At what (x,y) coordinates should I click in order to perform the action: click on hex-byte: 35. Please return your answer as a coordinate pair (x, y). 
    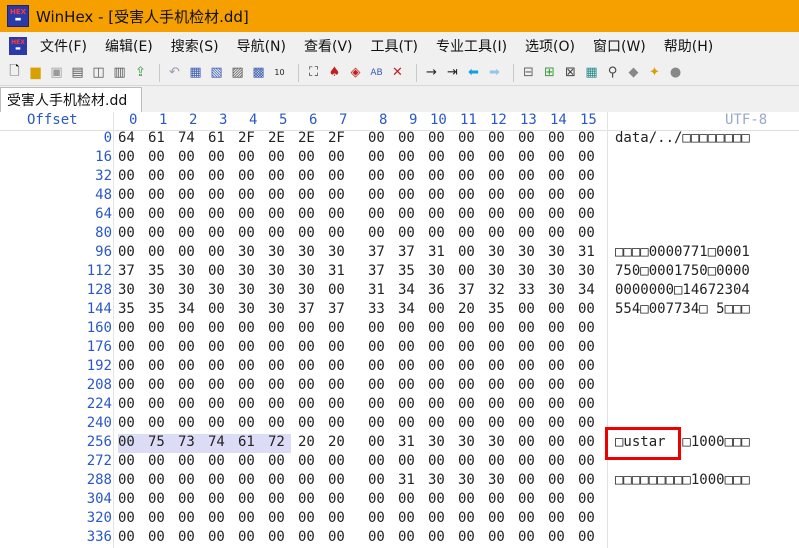
    Looking at the image, I should click on (496, 309).